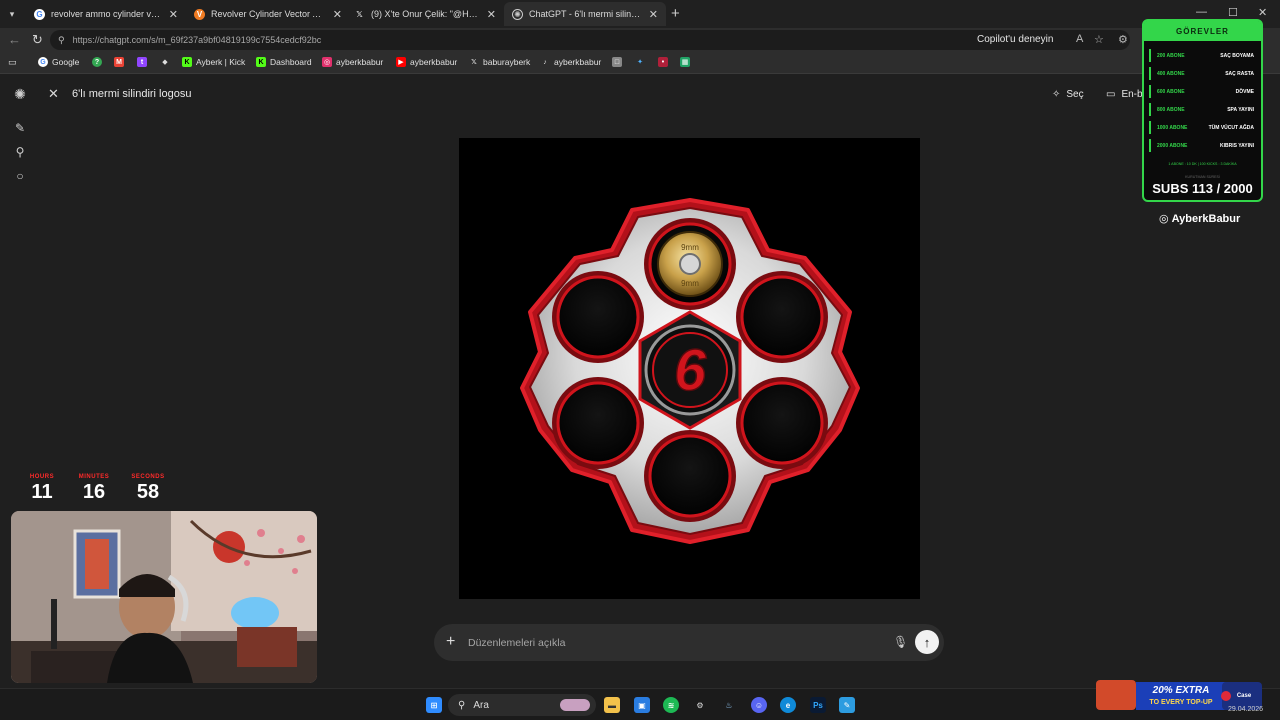 The width and height of the screenshot is (1280, 720). Describe the element at coordinates (1231, 127) in the screenshot. I see `goal-task: TÜM VÜCUT AĞDA` at that location.